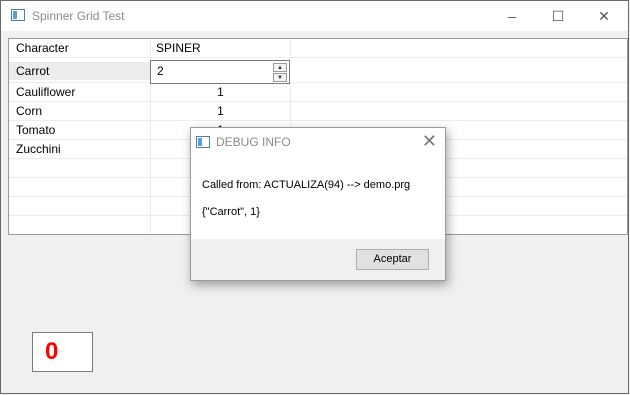 This screenshot has height=395, width=630. I want to click on title-bar: Spinner Grid Test – ☐ ✕, so click(314, 16).